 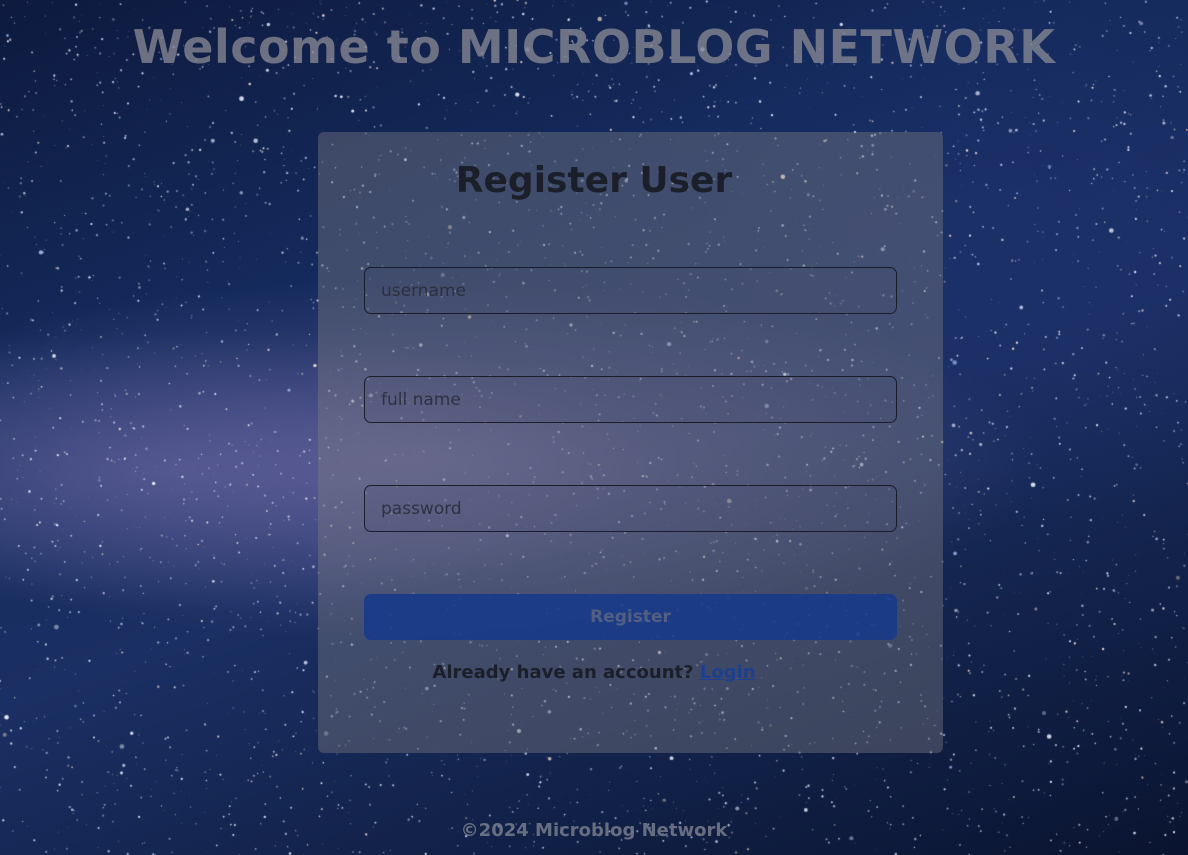 I want to click on login-prompt: Already have an account? Login, so click(x=594, y=672).